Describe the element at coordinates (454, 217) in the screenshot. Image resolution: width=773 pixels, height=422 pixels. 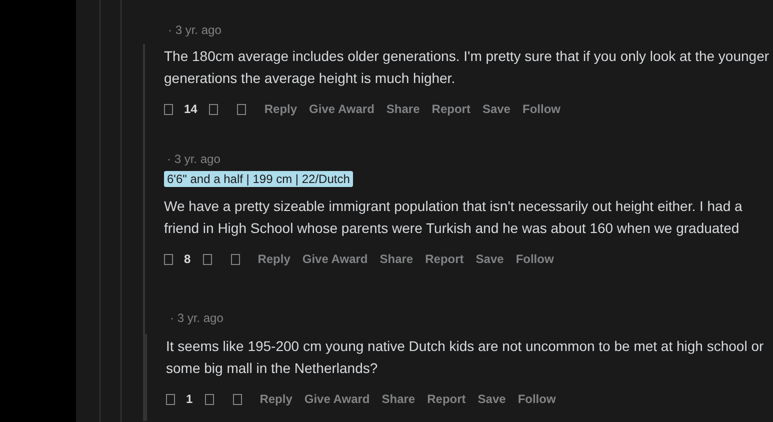
I see `comment-text: We have a pretty sizeable immigrant population that isn't necessarily out height either. I had a friend in High School whose parents were Turkish and he was about 160 when we graduated` at that location.